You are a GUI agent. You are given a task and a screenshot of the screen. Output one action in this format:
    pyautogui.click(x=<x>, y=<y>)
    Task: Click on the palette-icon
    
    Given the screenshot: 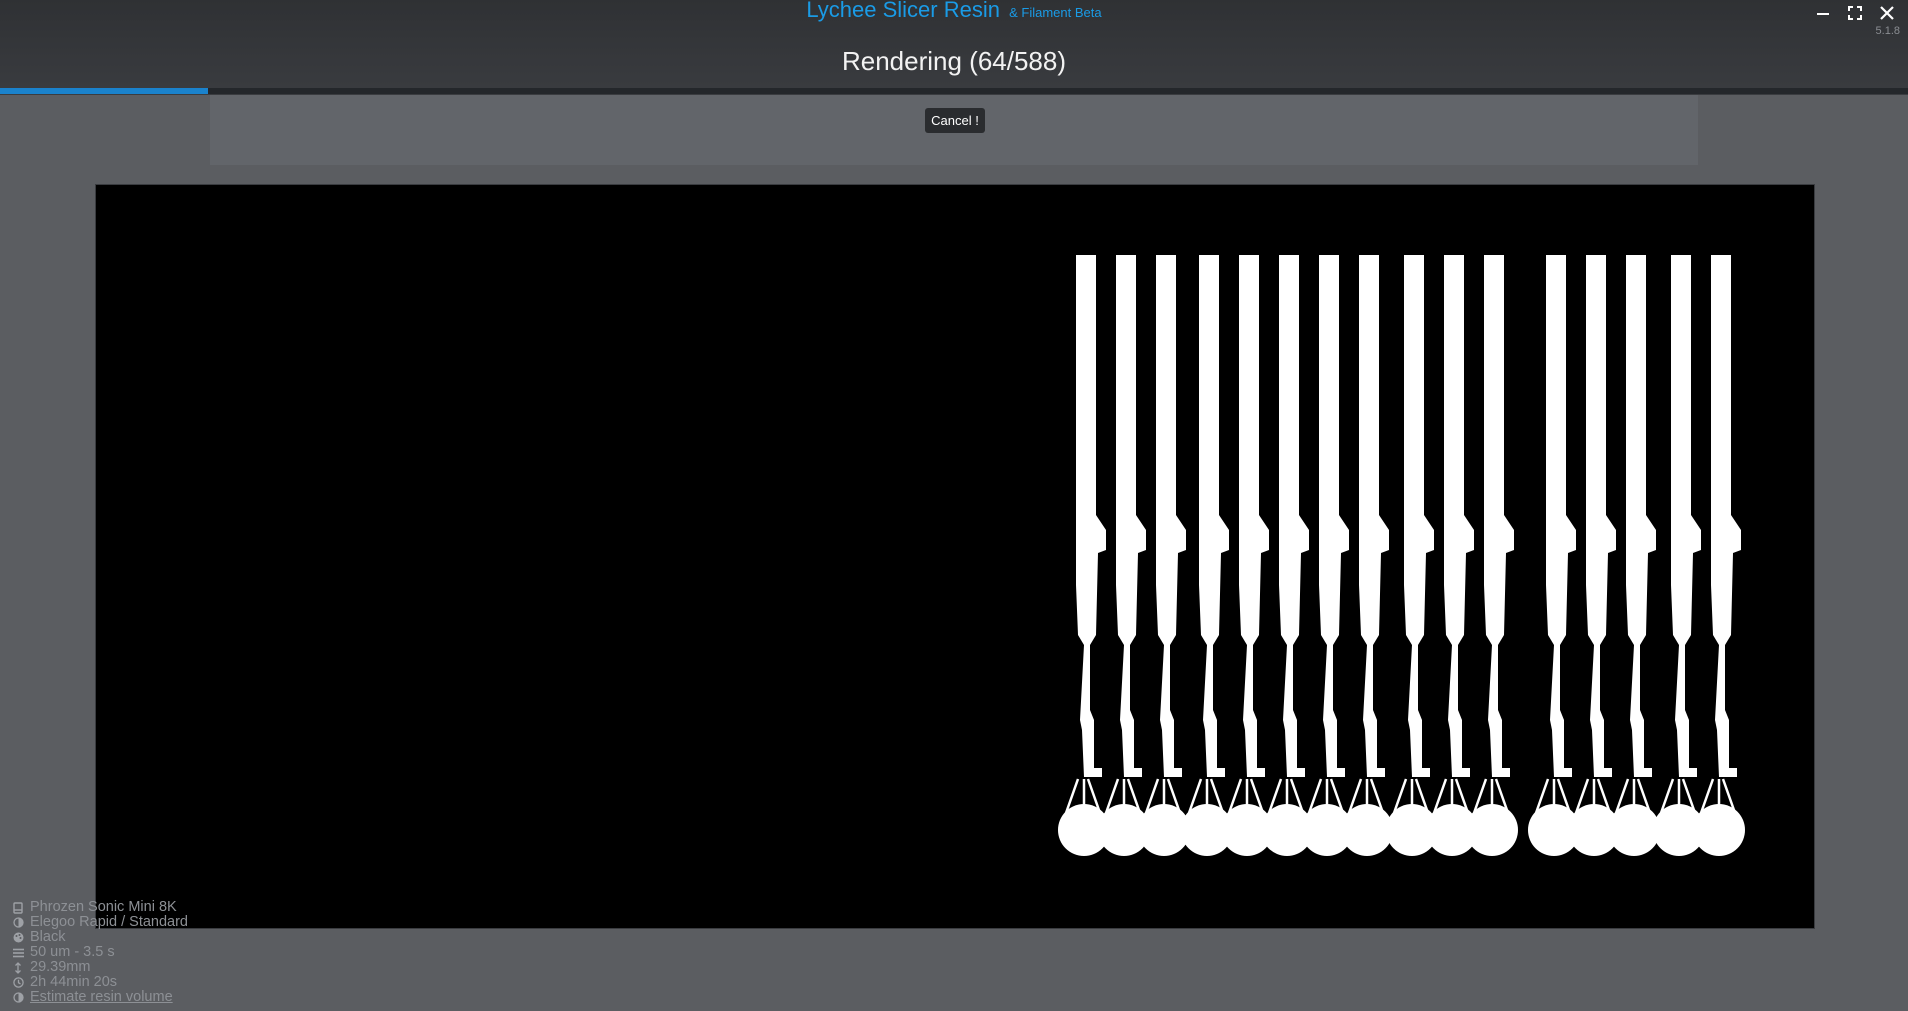 What is the action you would take?
    pyautogui.click(x=18, y=938)
    